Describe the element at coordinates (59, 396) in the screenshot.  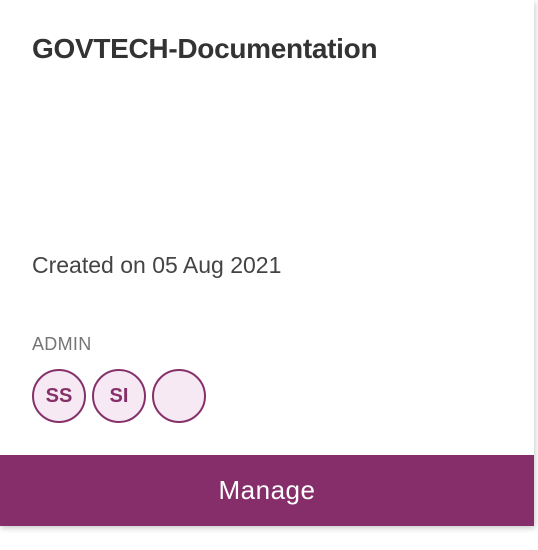
I see `admin-avatar-ss: SS` at that location.